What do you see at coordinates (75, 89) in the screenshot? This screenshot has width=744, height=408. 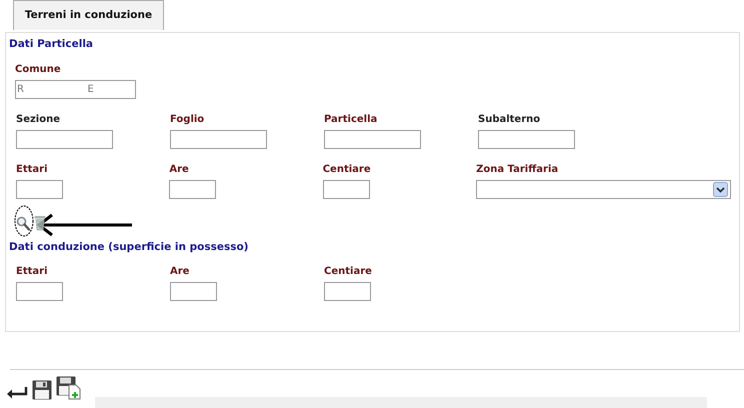 I see `input-field: R E` at bounding box center [75, 89].